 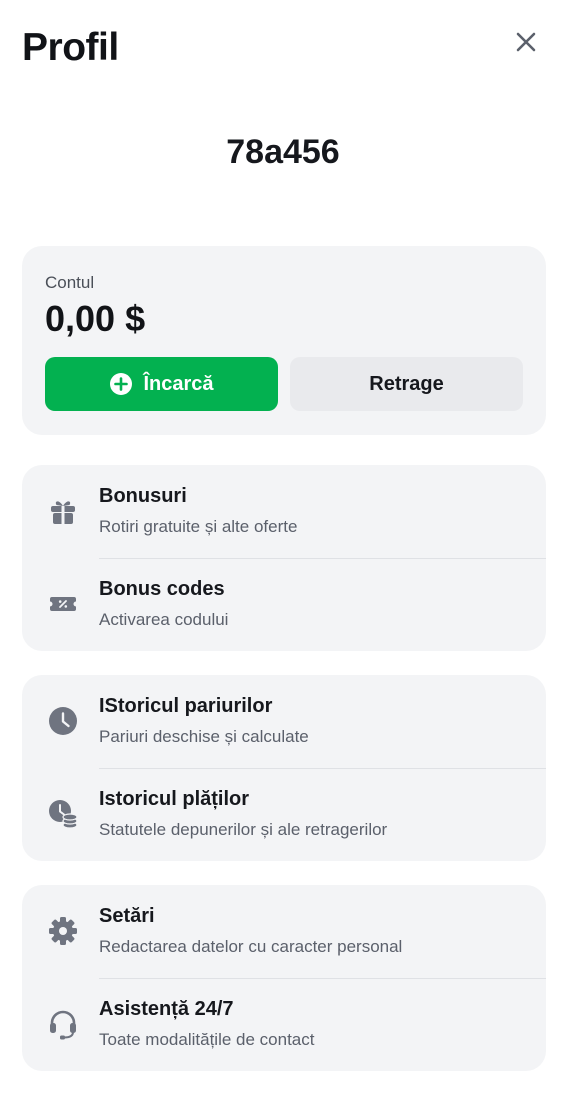 What do you see at coordinates (70, 282) in the screenshot?
I see `account-label: Contul` at bounding box center [70, 282].